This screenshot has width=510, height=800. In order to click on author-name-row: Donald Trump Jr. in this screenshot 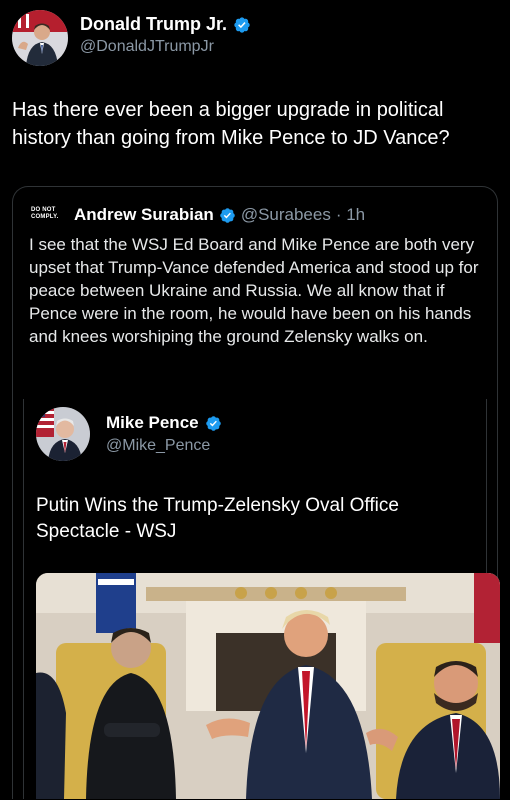, I will do `click(165, 24)`.